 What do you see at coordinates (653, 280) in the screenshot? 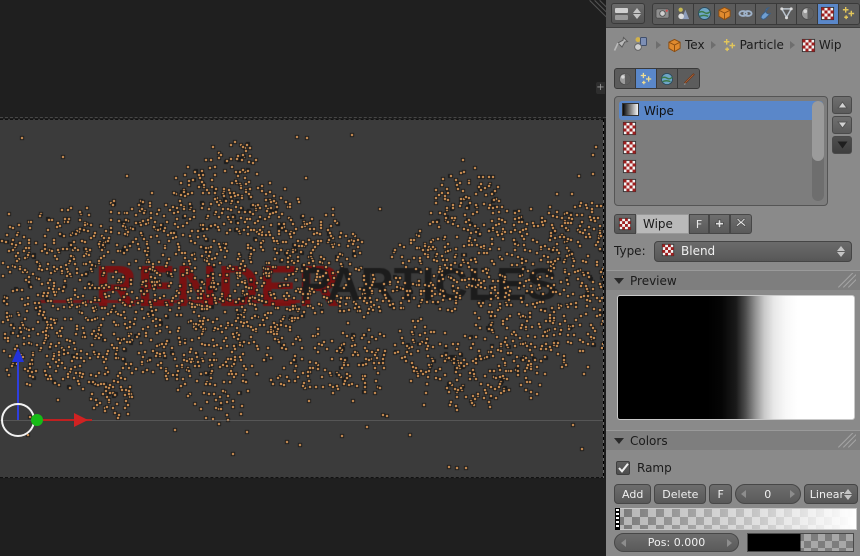
I see `panel-title-preview: Preview` at bounding box center [653, 280].